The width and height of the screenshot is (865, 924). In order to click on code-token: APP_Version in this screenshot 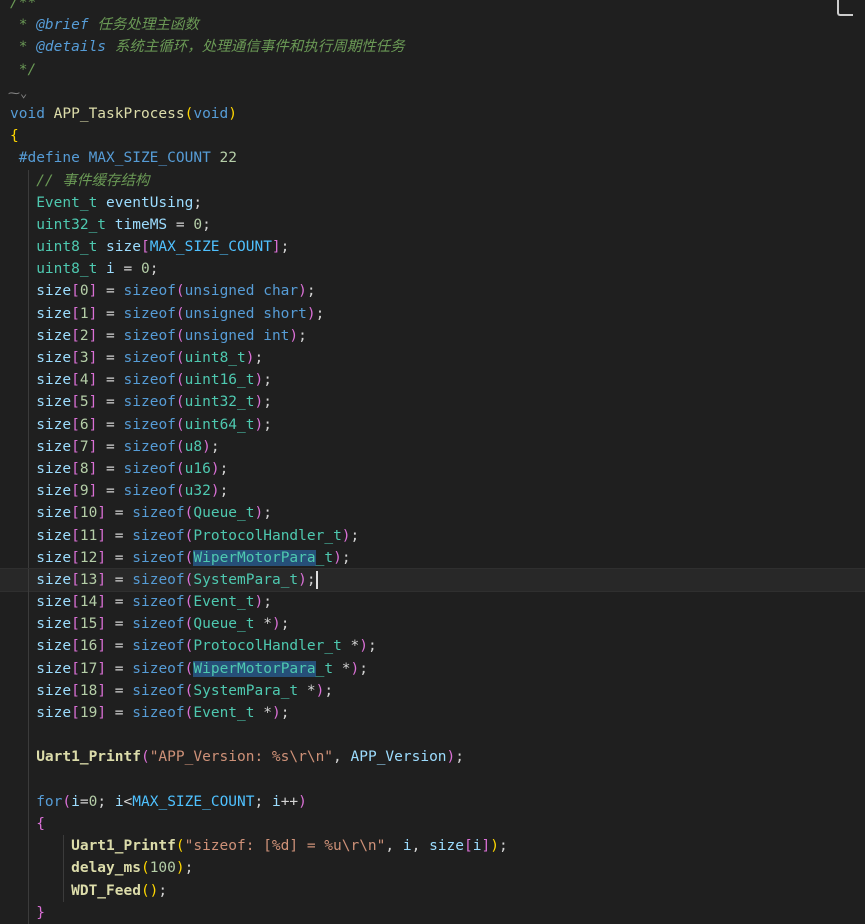, I will do `click(398, 757)`.